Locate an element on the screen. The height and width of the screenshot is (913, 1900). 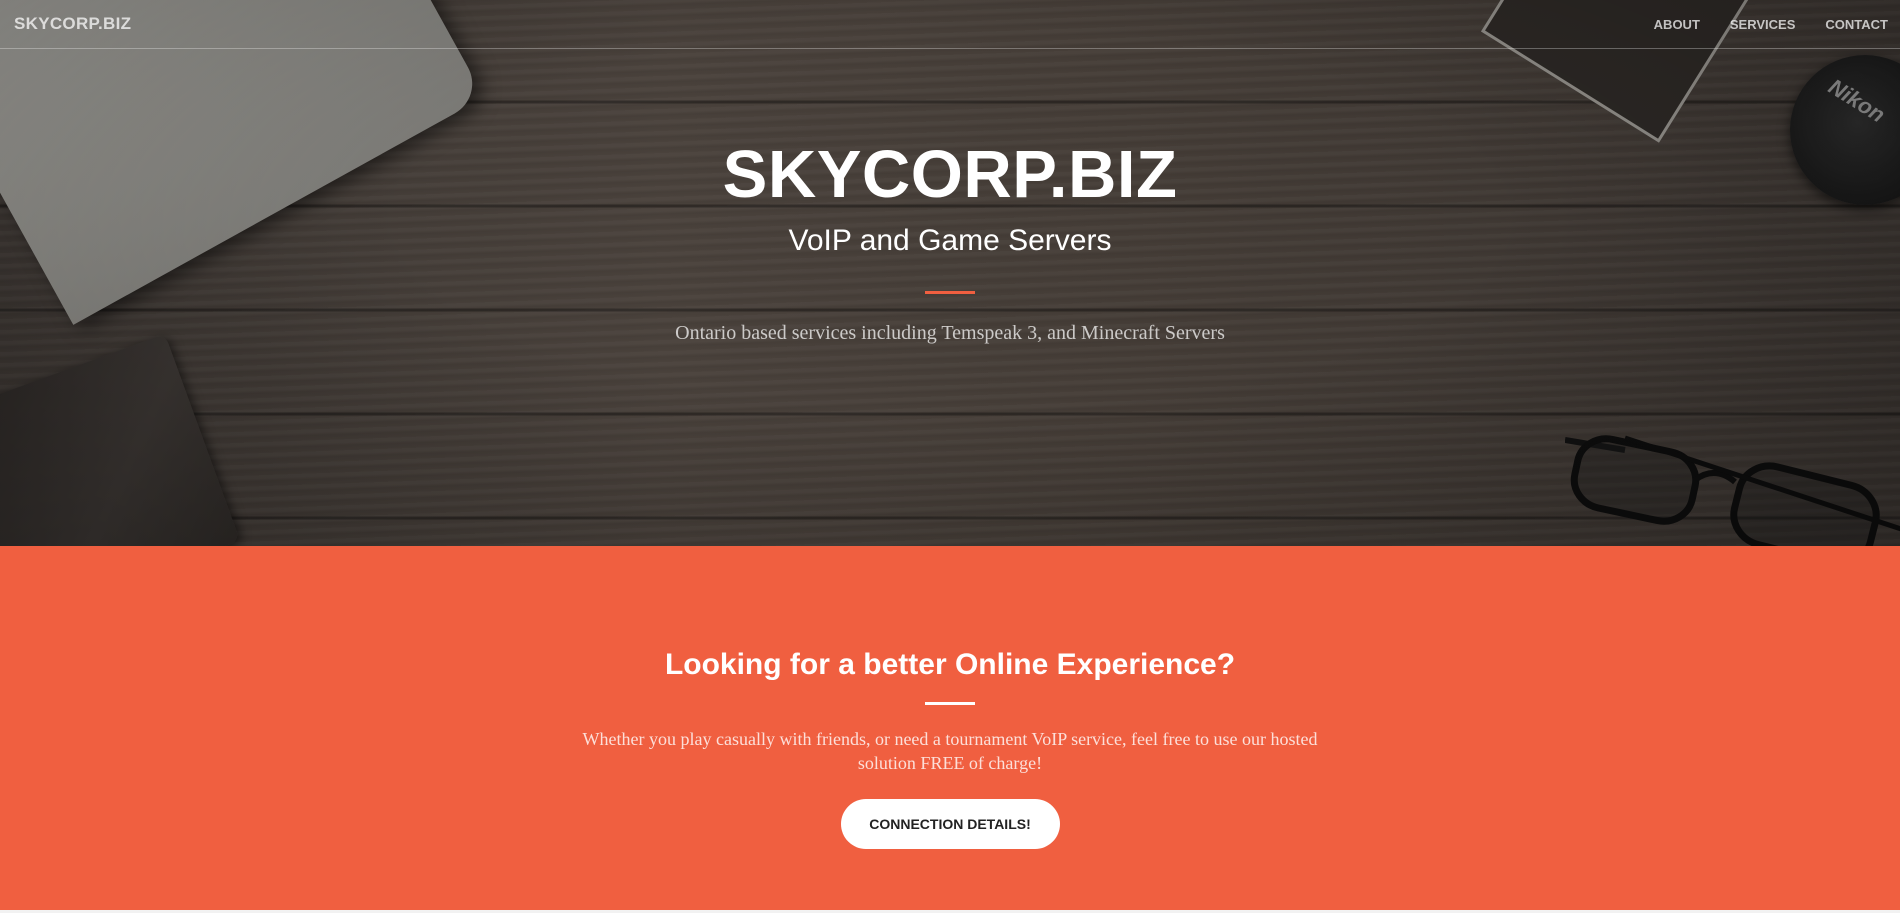
nav-link-services: SERVICES is located at coordinates (1763, 24).